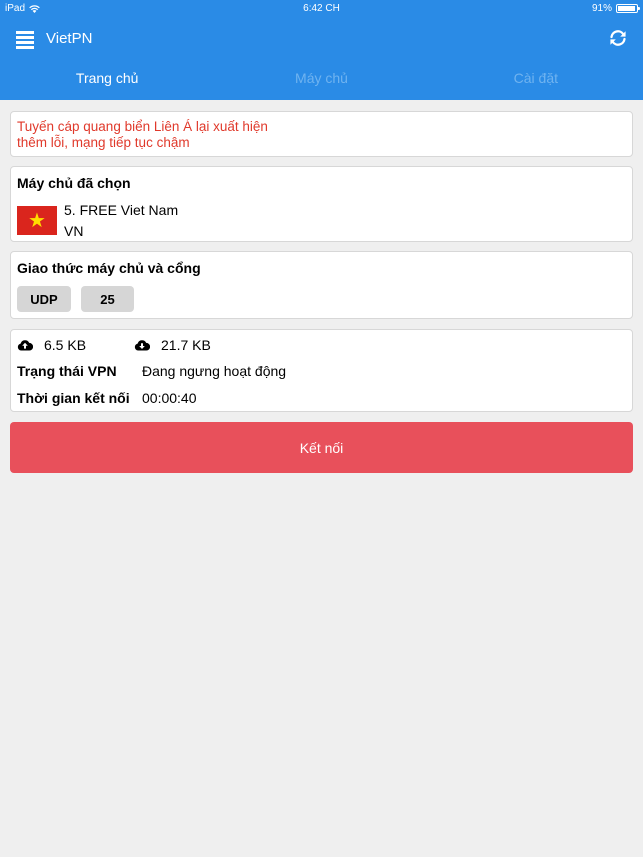 Image resolution: width=643 pixels, height=857 pixels. Describe the element at coordinates (628, 8) in the screenshot. I see `battery-icon` at that location.